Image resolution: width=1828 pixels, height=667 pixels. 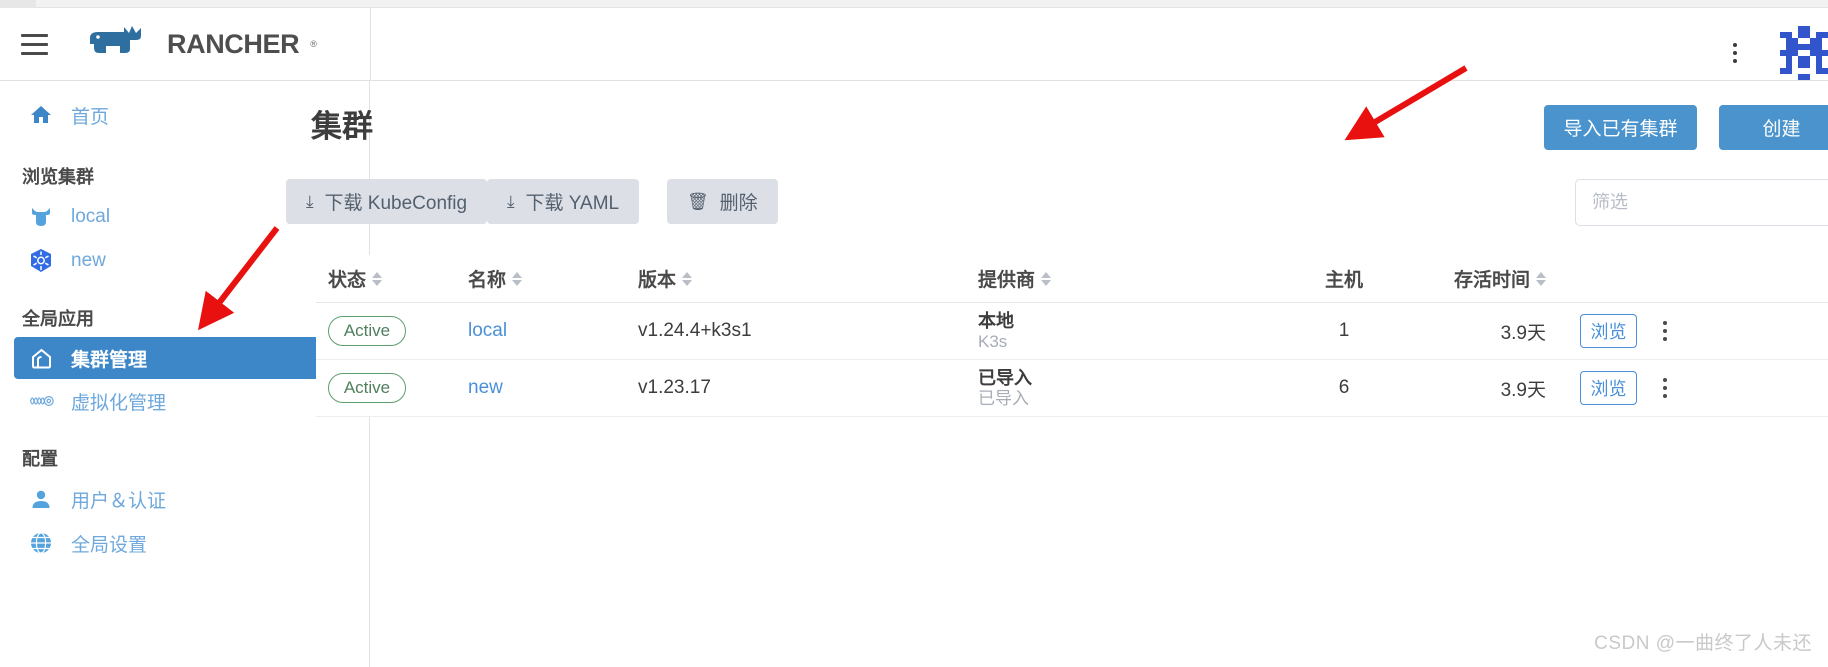 What do you see at coordinates (313, 44) in the screenshot?
I see `brand-trademark: ®` at bounding box center [313, 44].